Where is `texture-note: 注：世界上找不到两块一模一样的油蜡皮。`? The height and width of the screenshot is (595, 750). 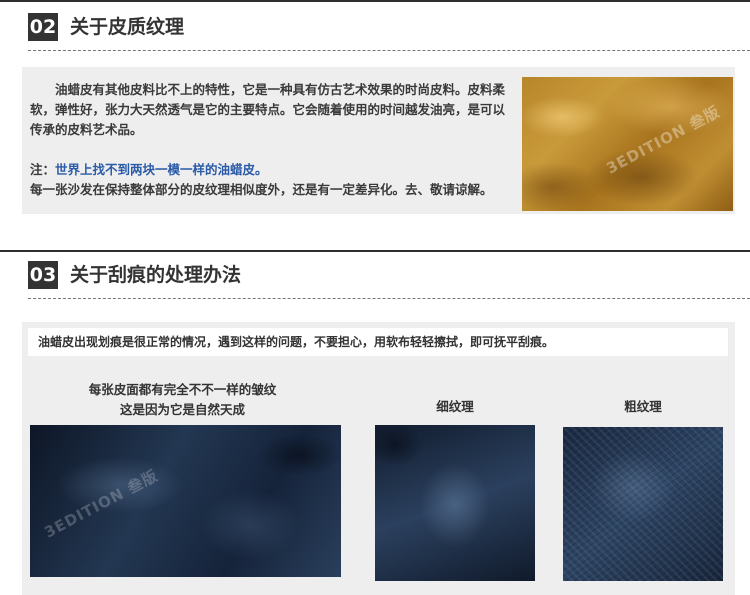
texture-note: 注：世界上找不到两块一模一样的油蜡皮。 is located at coordinates (270, 170).